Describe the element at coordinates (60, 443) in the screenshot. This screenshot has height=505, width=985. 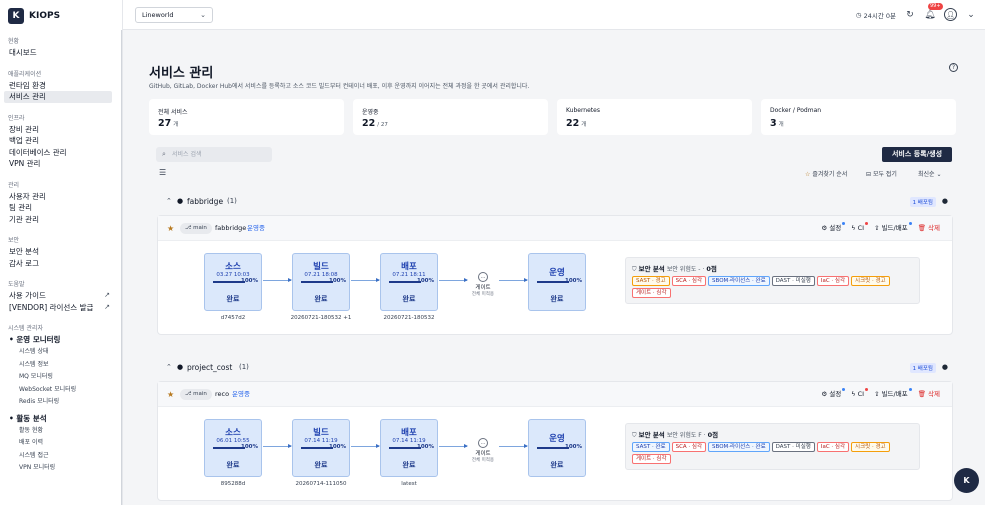
I see `sidebar-sub-item: 배포 이력` at that location.